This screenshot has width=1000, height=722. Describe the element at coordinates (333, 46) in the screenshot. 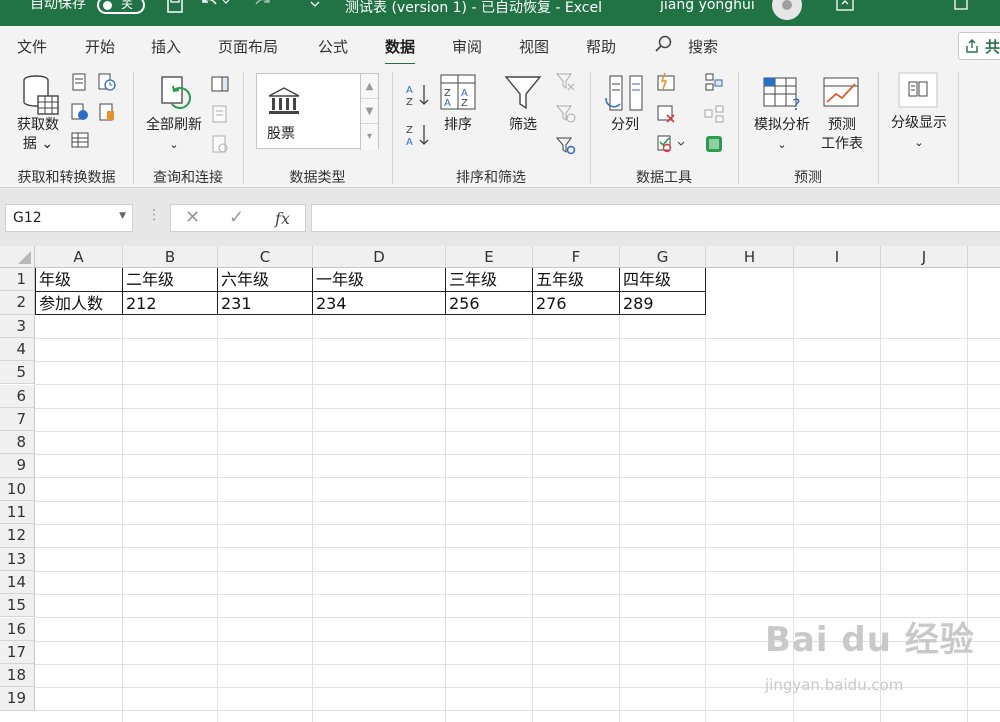

I see `tab-formulas: 公式` at that location.